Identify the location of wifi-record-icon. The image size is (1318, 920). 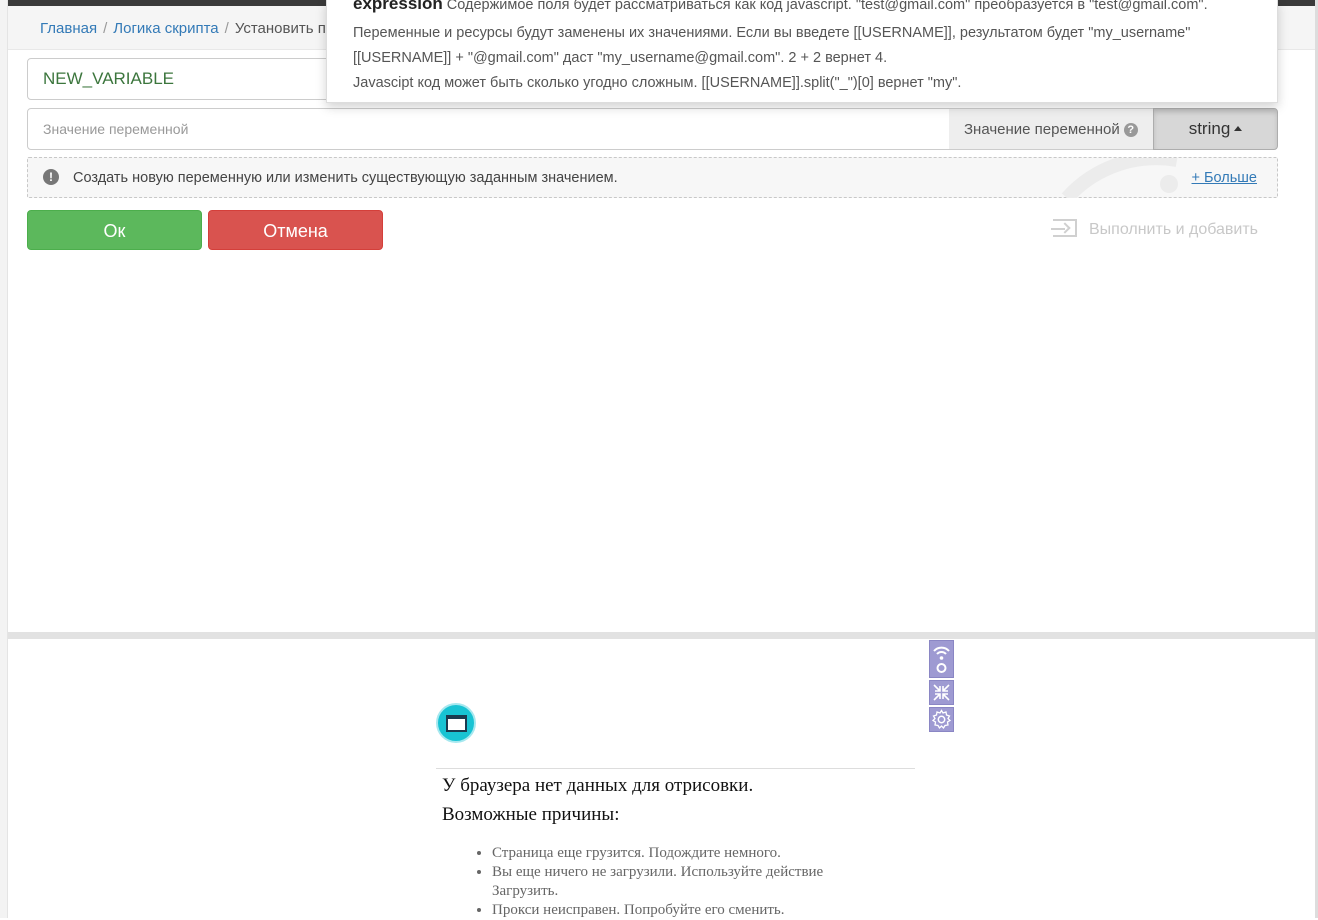
(941, 659).